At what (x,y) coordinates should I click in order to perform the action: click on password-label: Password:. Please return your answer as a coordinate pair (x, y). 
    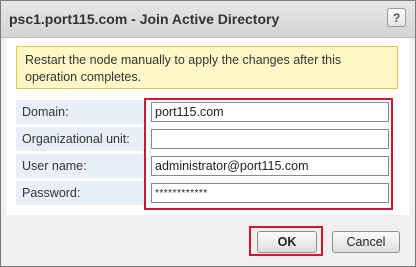
    Looking at the image, I should click on (80, 193).